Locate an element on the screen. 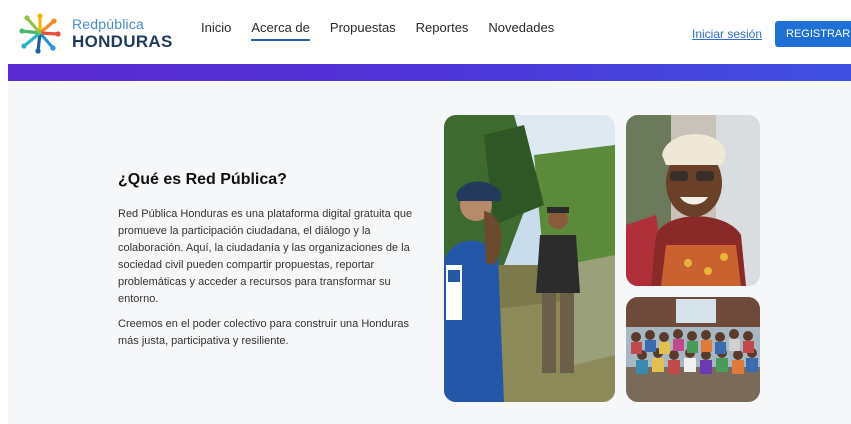 The image size is (851, 424). login-link: Iniciar sesión is located at coordinates (727, 34).